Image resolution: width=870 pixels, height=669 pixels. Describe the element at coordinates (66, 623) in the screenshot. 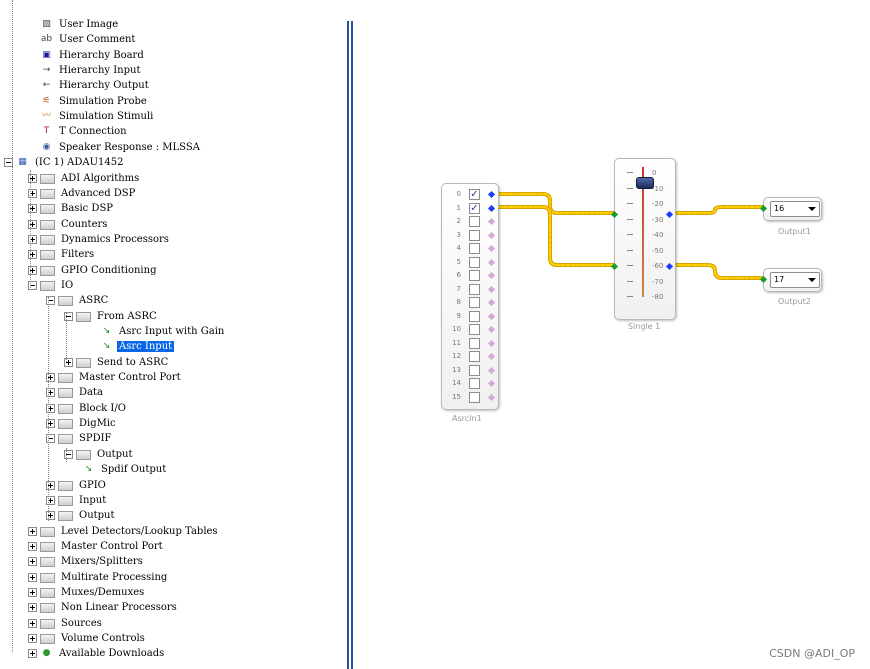

I see `tree-item: Sources` at that location.